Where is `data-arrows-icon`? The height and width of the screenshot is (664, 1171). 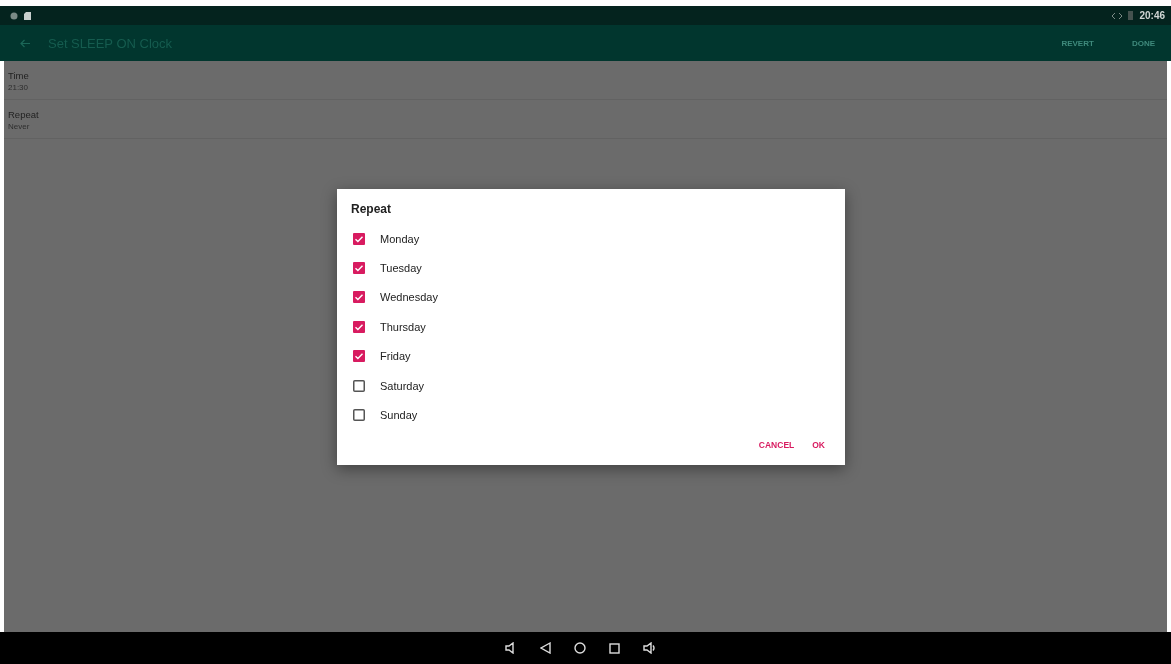 data-arrows-icon is located at coordinates (1117, 15).